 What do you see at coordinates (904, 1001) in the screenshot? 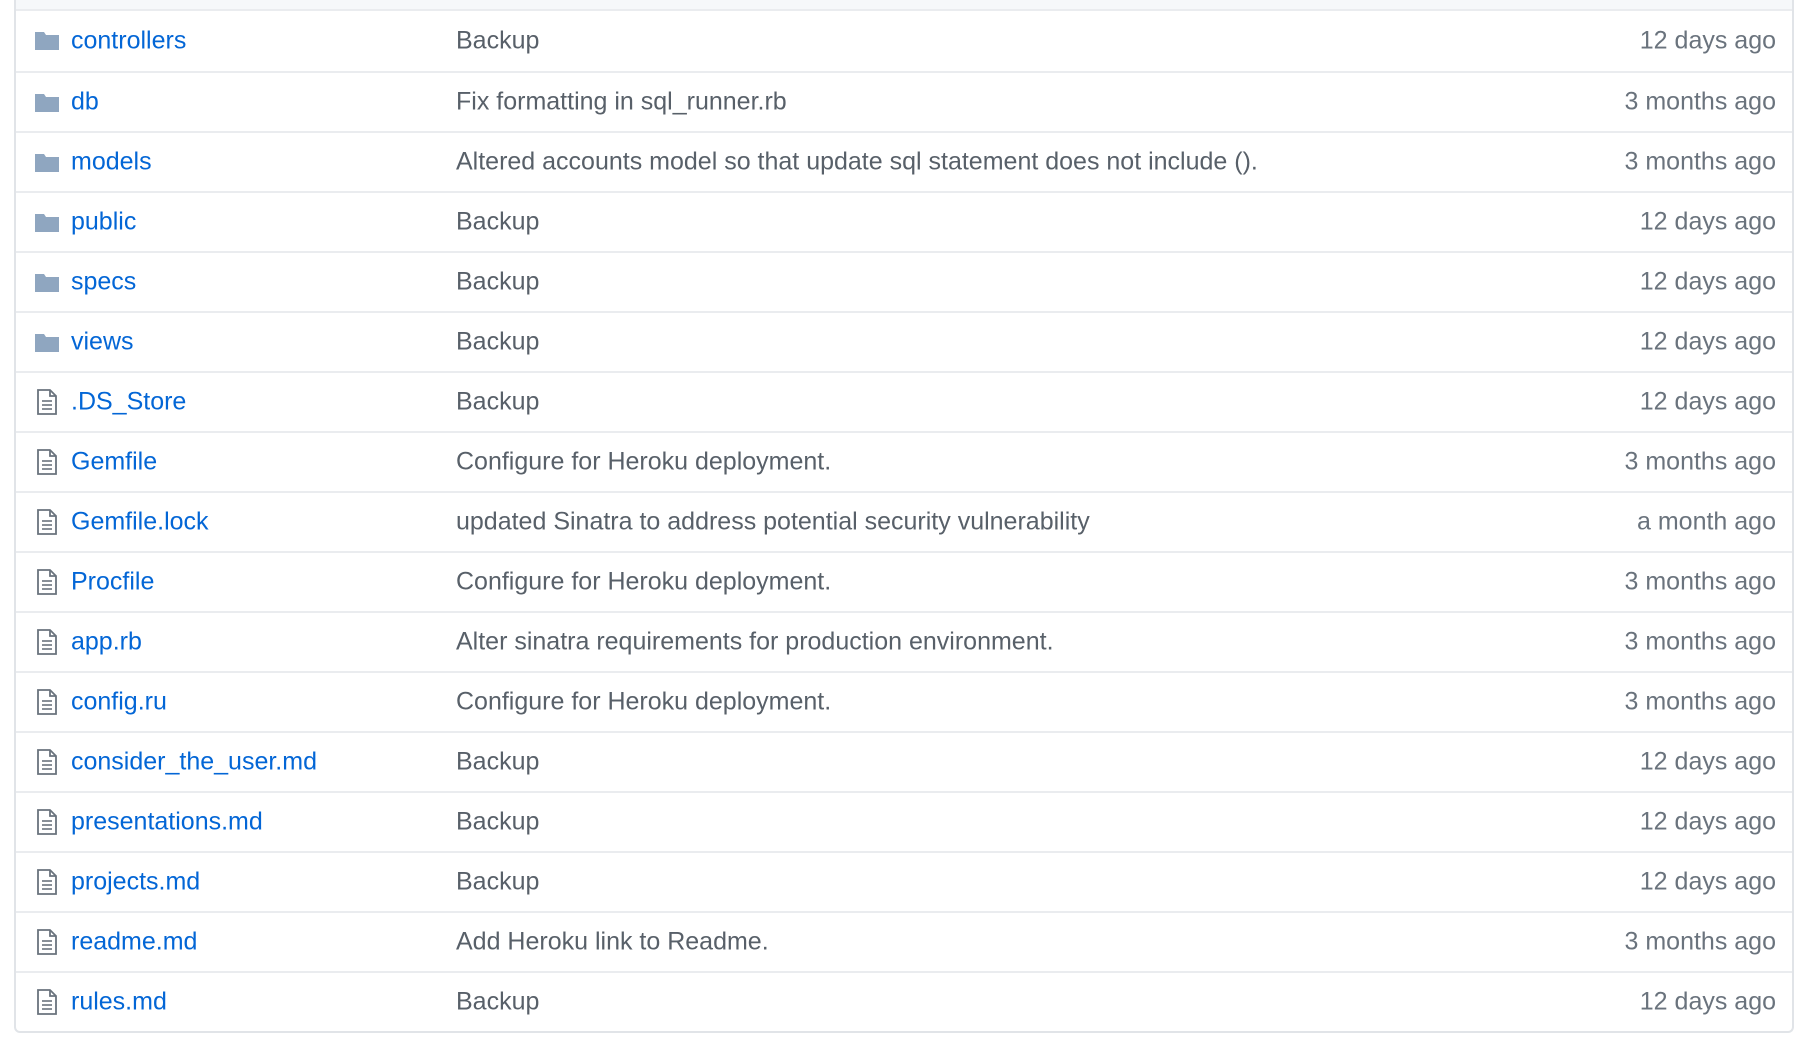
I see `file-row: rules.md Backup 12 days ago` at bounding box center [904, 1001].